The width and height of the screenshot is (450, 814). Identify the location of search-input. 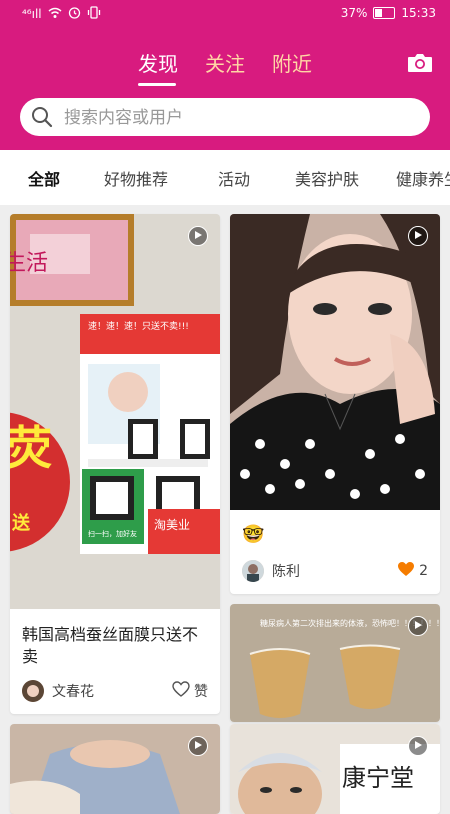
(239, 118).